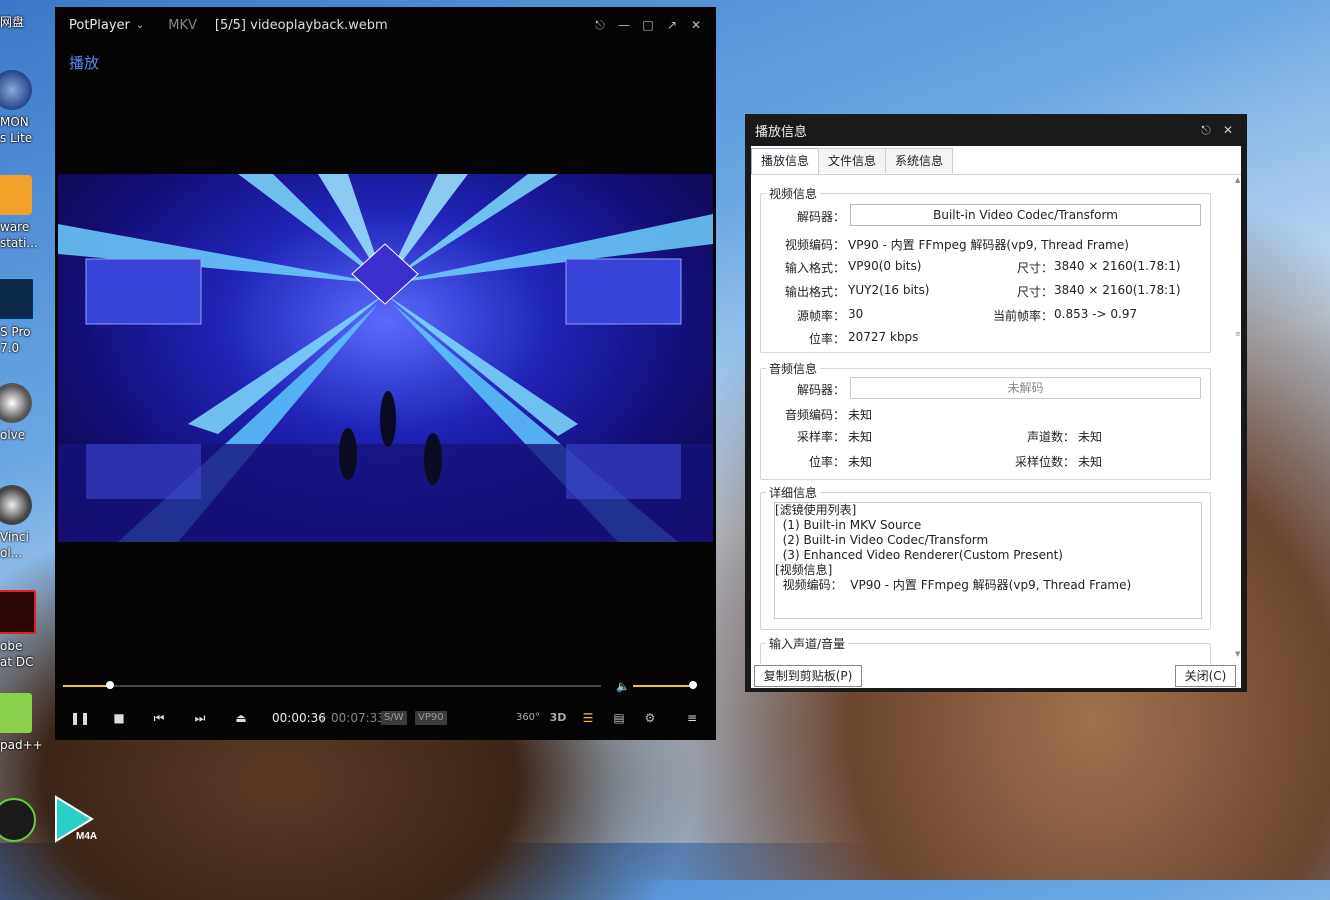 This screenshot has height=900, width=1330. I want to click on minimize-icon: —, so click(624, 25).